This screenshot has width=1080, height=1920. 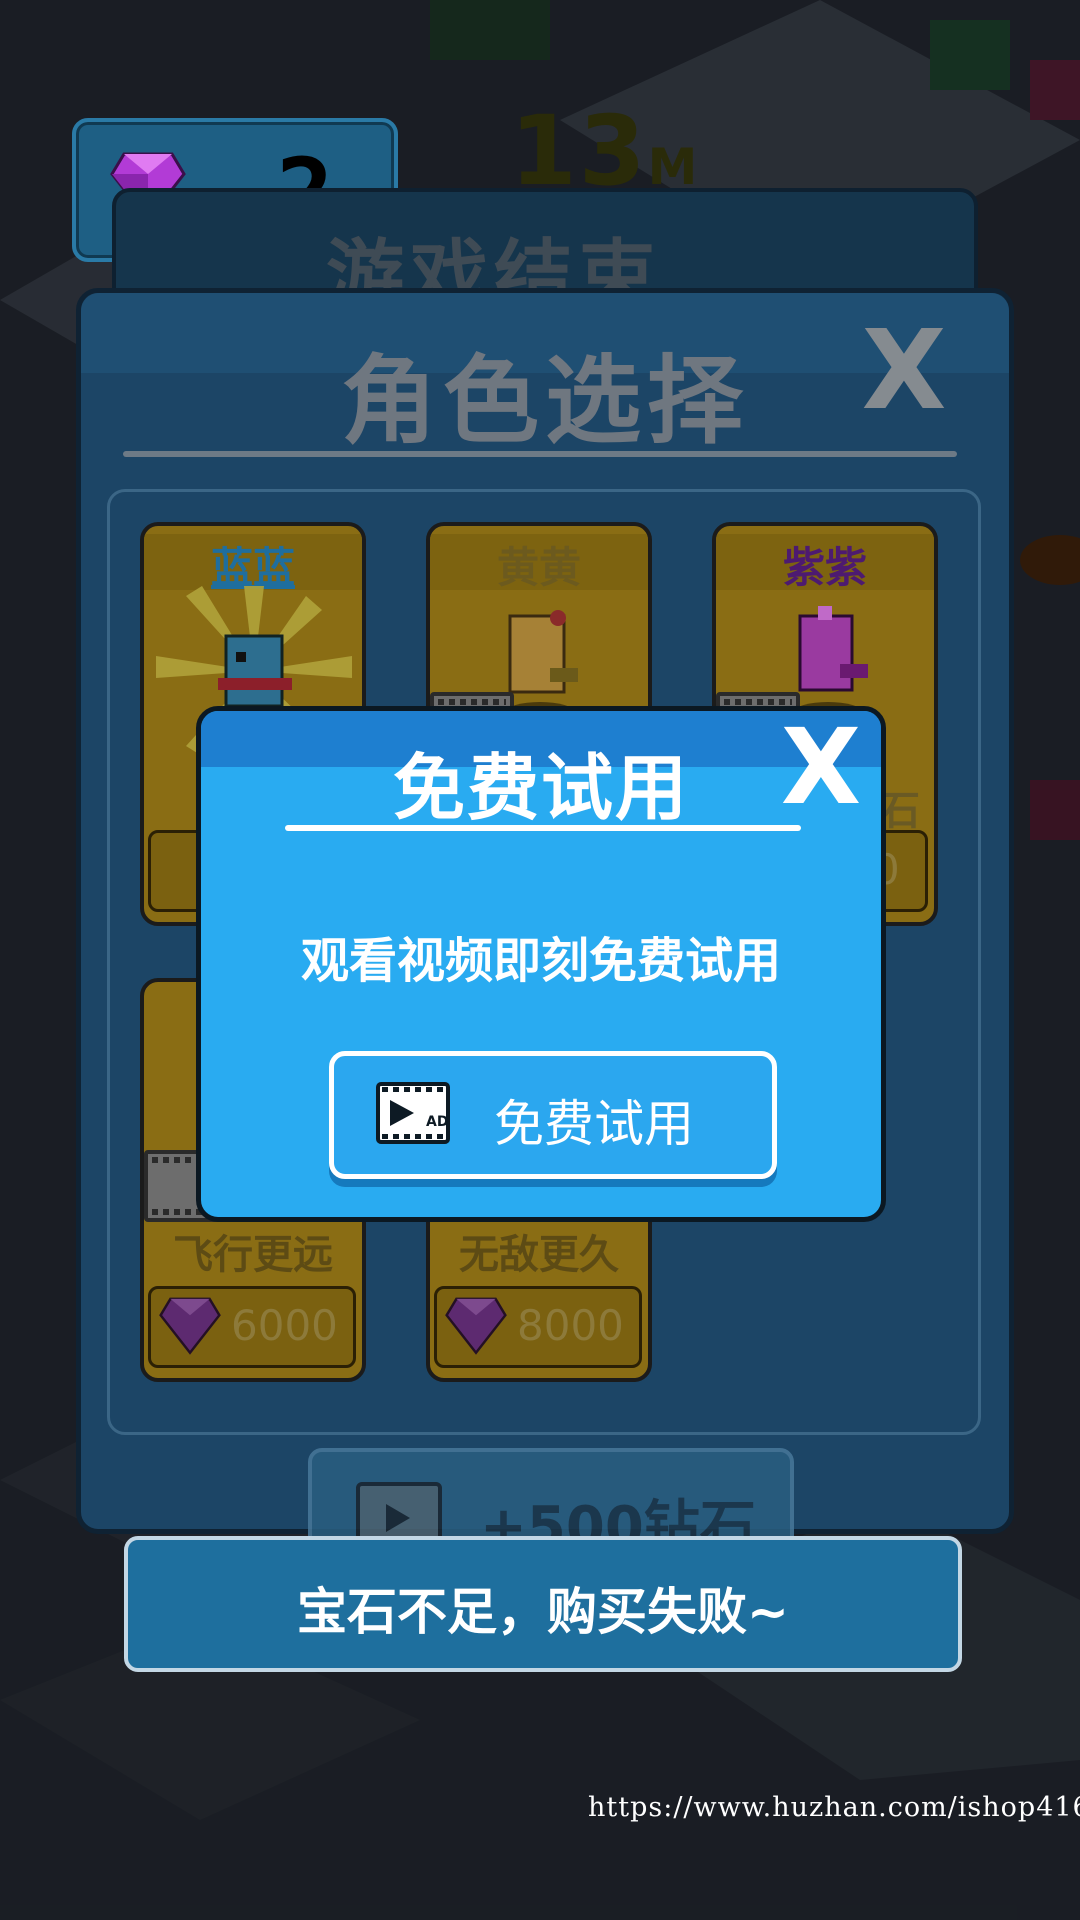 I want to click on price-tag: 6000, so click(x=252, y=1327).